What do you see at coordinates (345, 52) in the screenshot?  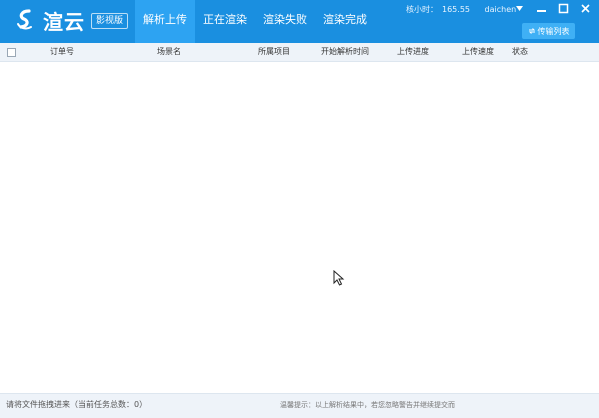 I see `column-header-parse-start-time: 开始解析时间` at bounding box center [345, 52].